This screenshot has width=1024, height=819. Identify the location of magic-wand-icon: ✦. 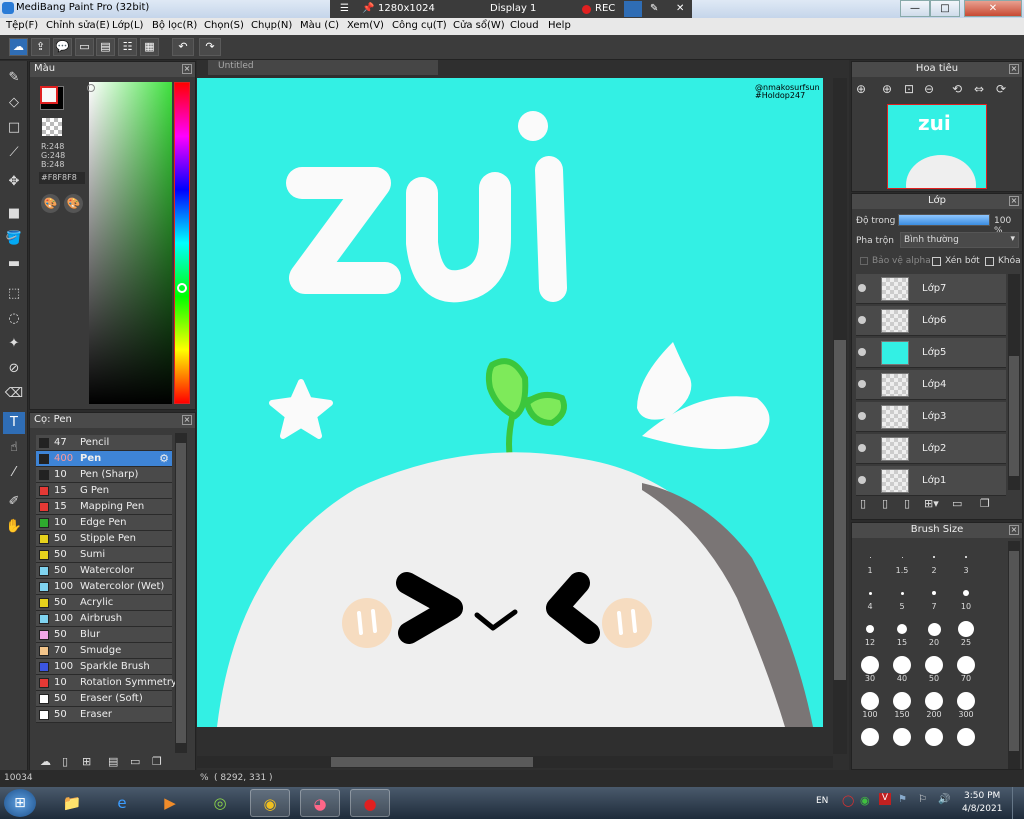
(14, 344).